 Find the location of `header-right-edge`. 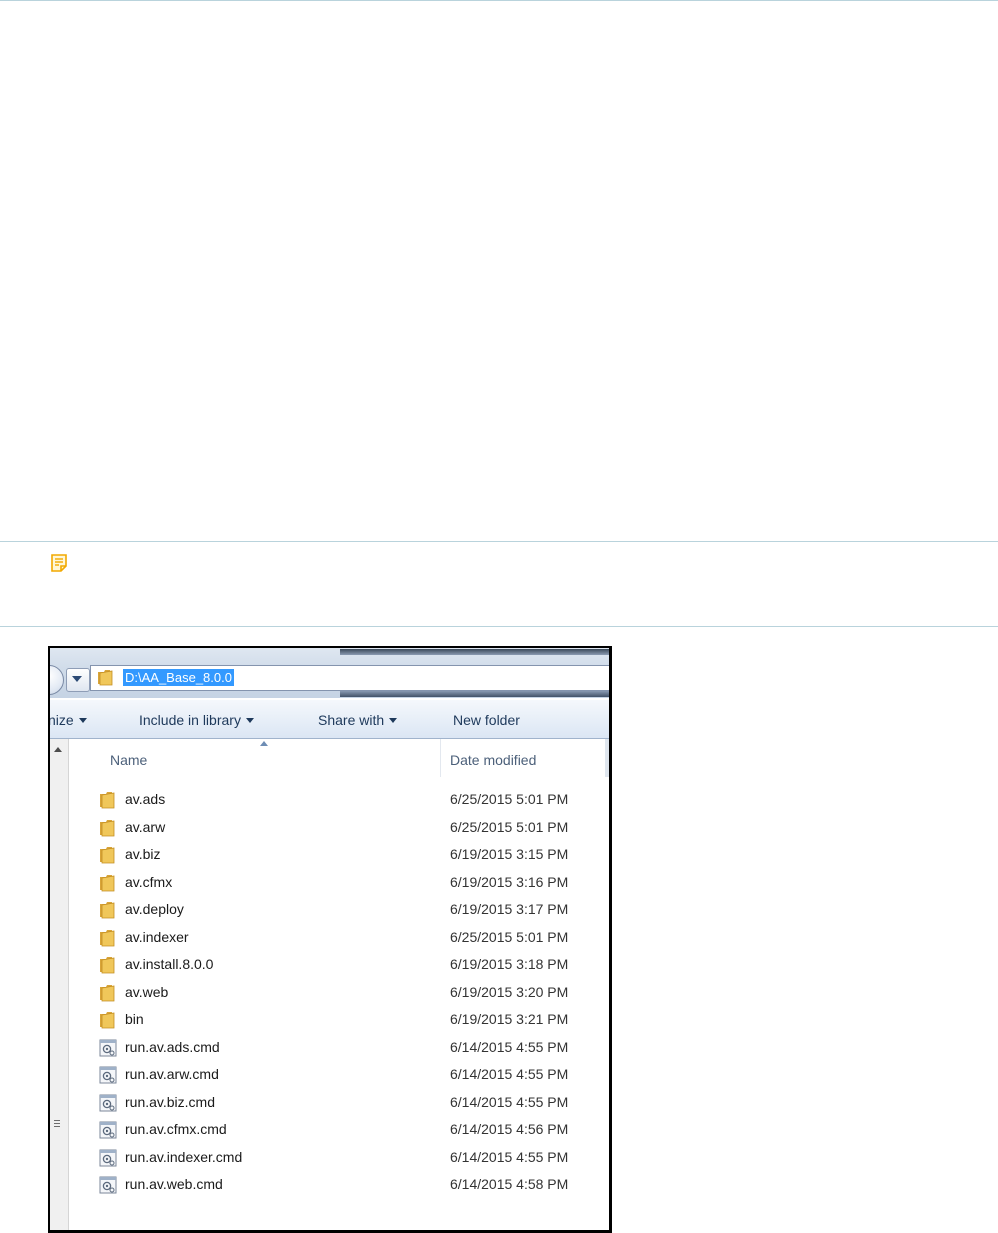

header-right-edge is located at coordinates (607, 758).